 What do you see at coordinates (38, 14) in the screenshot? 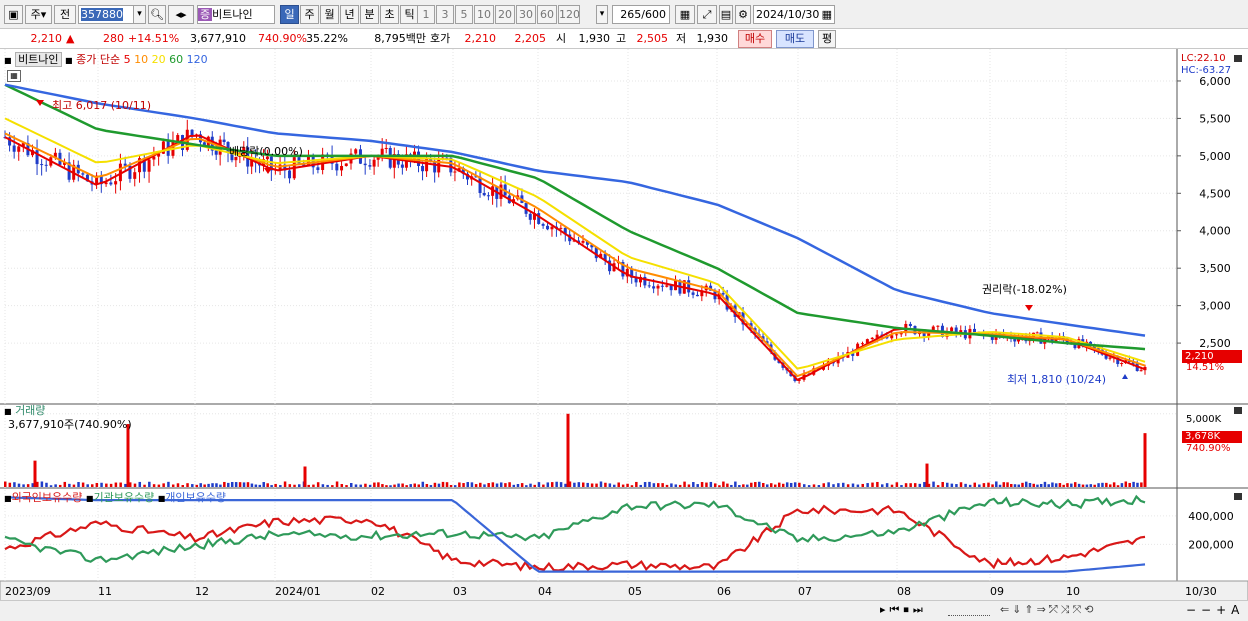
I see `market-select: 주▾` at bounding box center [38, 14].